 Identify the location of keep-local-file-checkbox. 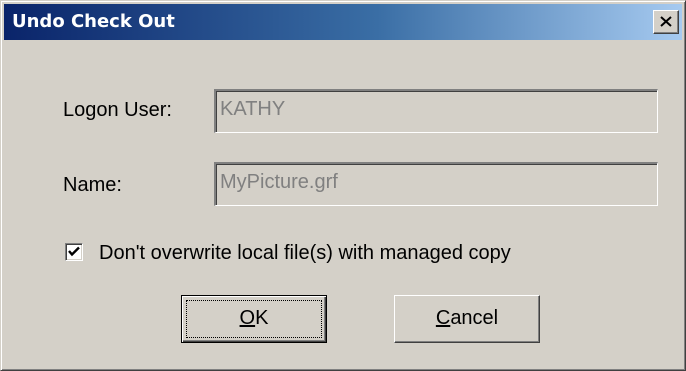
(74, 252).